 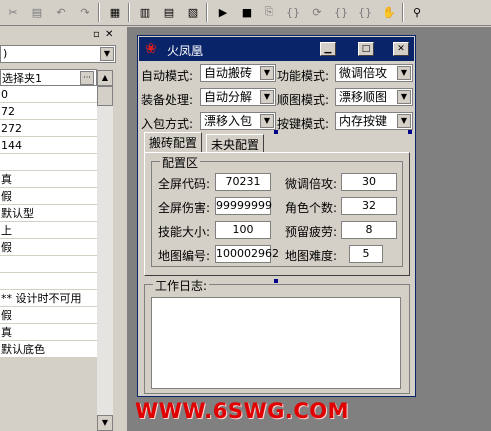 What do you see at coordinates (184, 184) in the screenshot?
I see `fullscreen-code-label: 全屏代码:` at bounding box center [184, 184].